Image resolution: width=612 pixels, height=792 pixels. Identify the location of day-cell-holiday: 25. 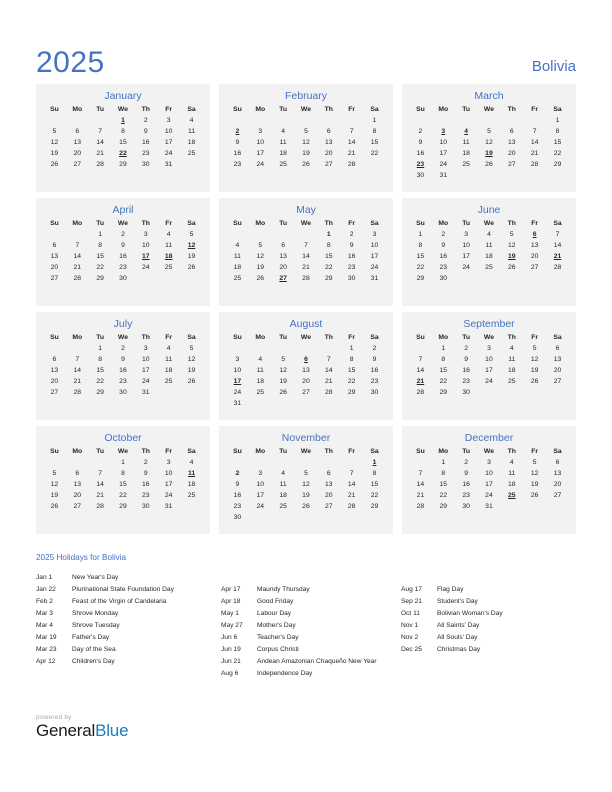
(511, 495).